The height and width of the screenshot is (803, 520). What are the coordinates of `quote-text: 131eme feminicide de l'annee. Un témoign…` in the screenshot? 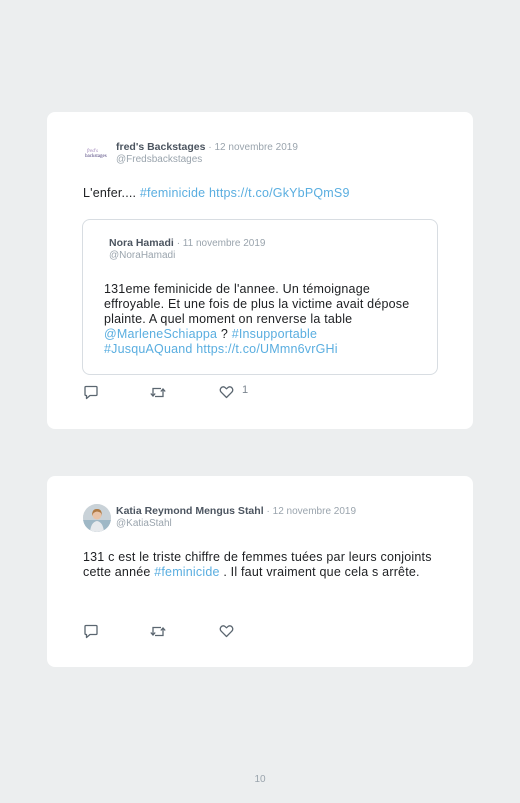 It's located at (264, 319).